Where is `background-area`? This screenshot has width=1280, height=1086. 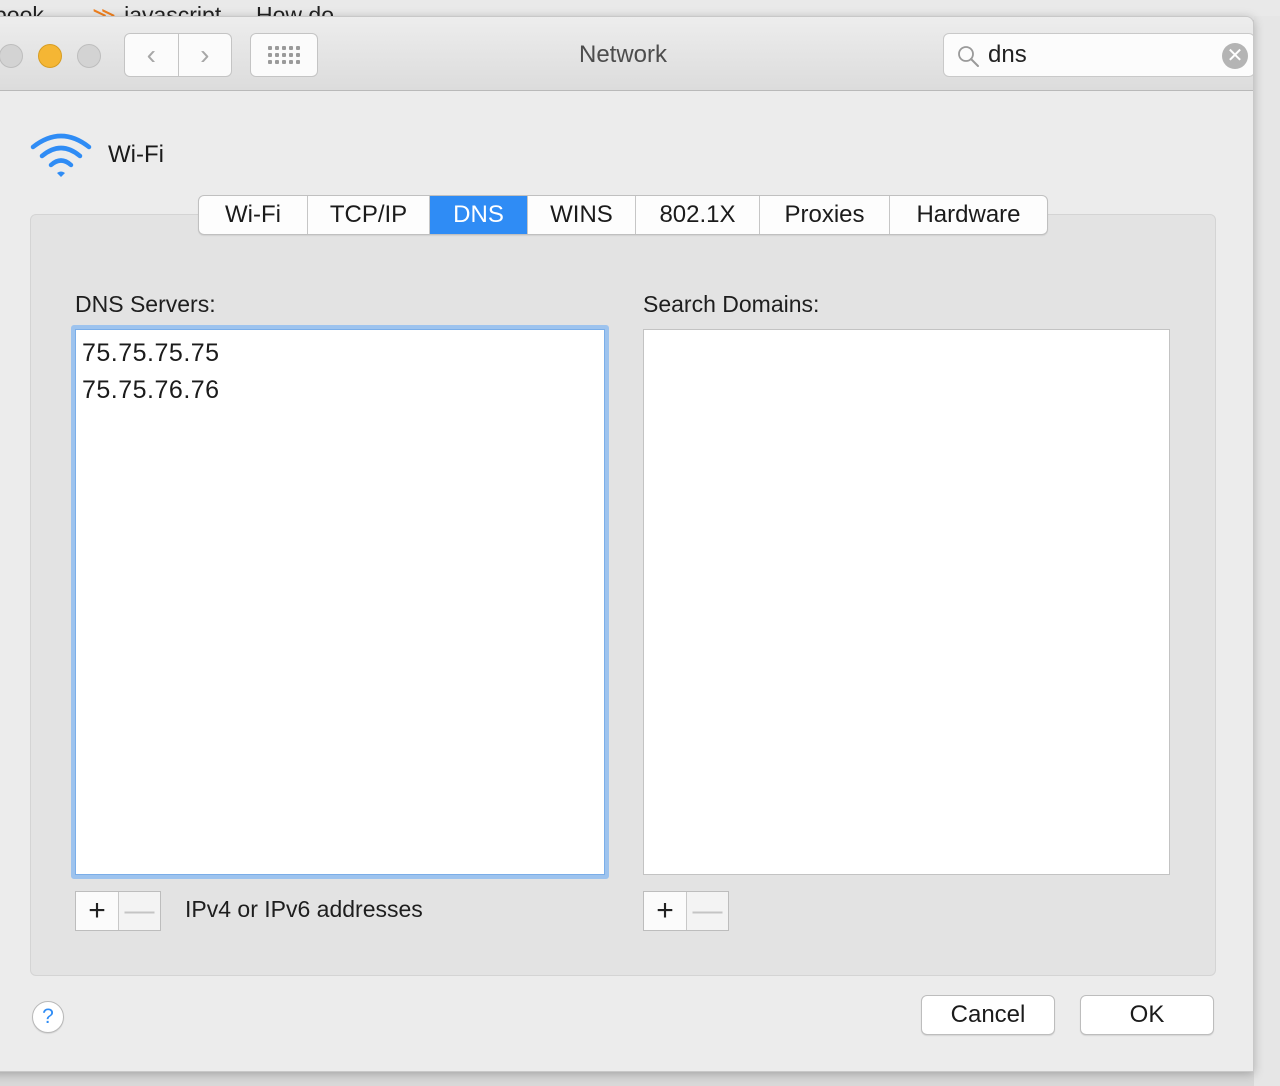
background-area is located at coordinates (1267, 551).